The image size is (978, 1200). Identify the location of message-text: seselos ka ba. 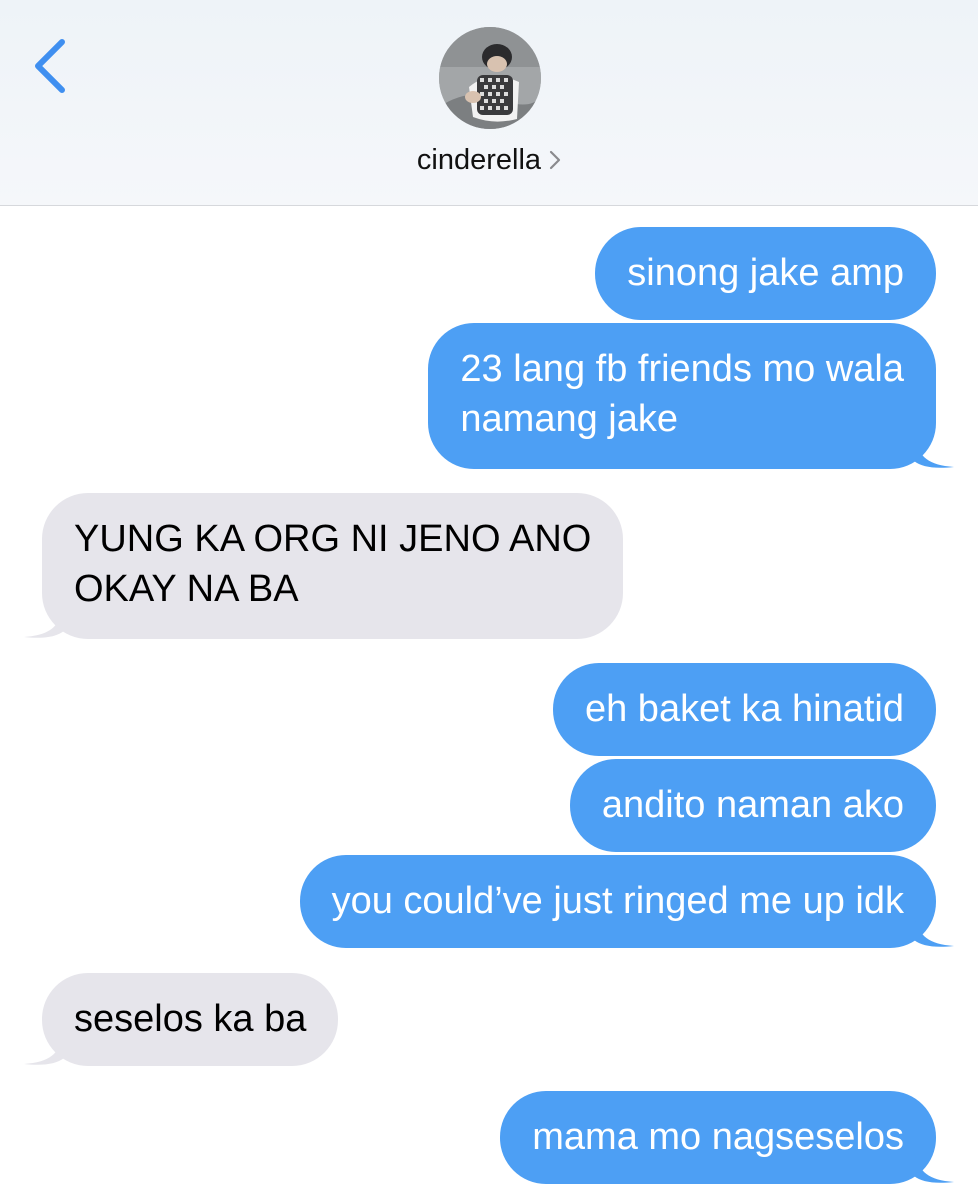
(190, 1019).